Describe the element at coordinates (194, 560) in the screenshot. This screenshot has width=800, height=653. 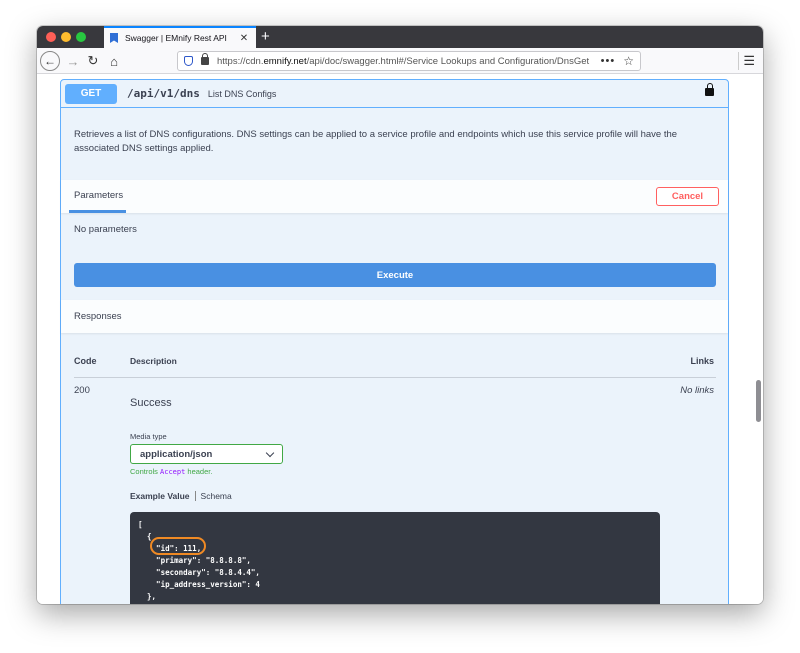
I see `code-line: "primary": "8.8.8.8",` at that location.